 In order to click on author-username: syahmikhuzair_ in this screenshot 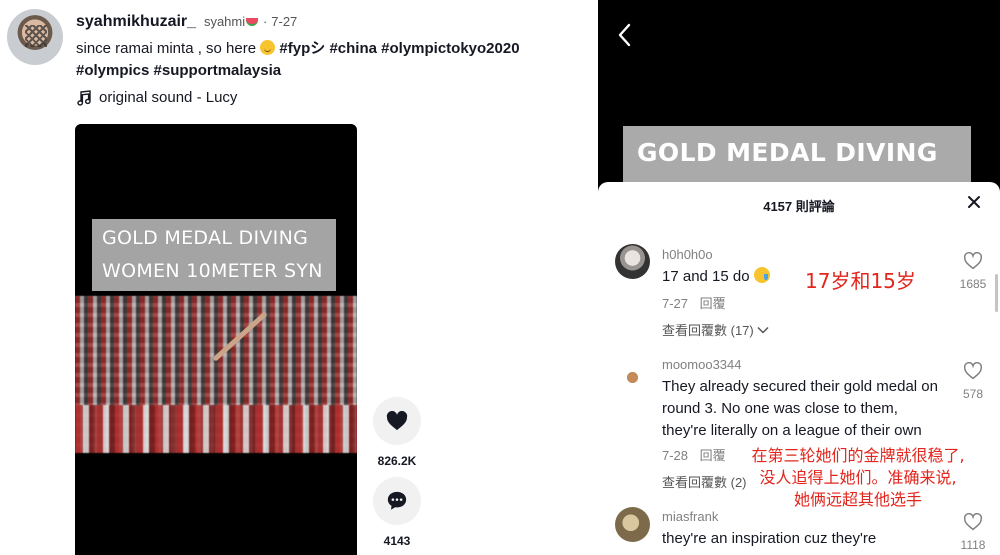, I will do `click(136, 21)`.